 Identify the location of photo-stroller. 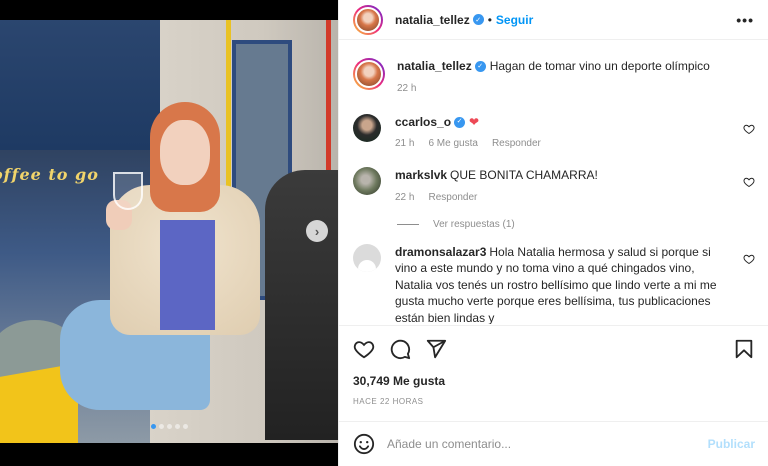
(301, 305).